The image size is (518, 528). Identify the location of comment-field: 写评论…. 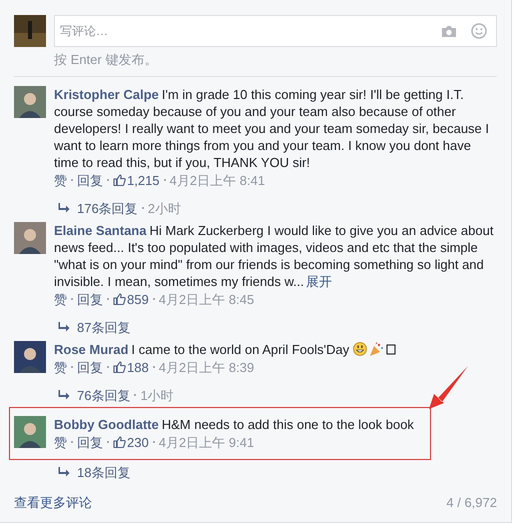
(250, 31).